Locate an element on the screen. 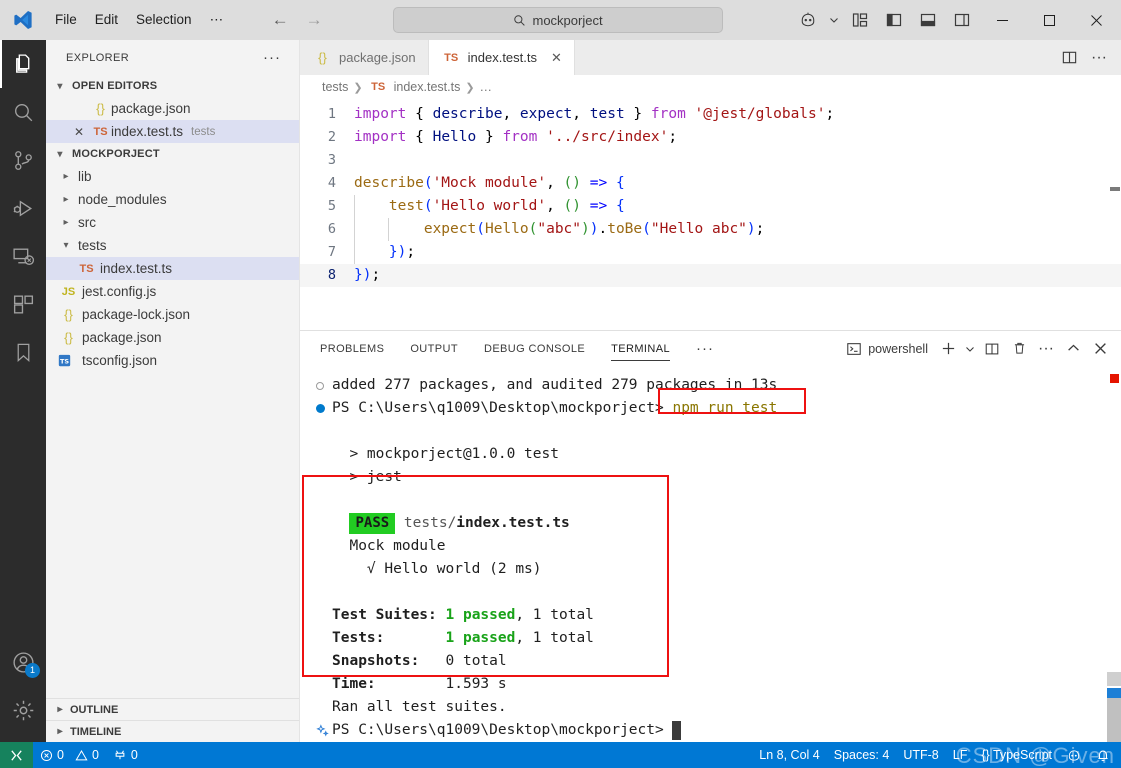 The image size is (1121, 768). tree-item-package-json: {} package.json is located at coordinates (172, 337).